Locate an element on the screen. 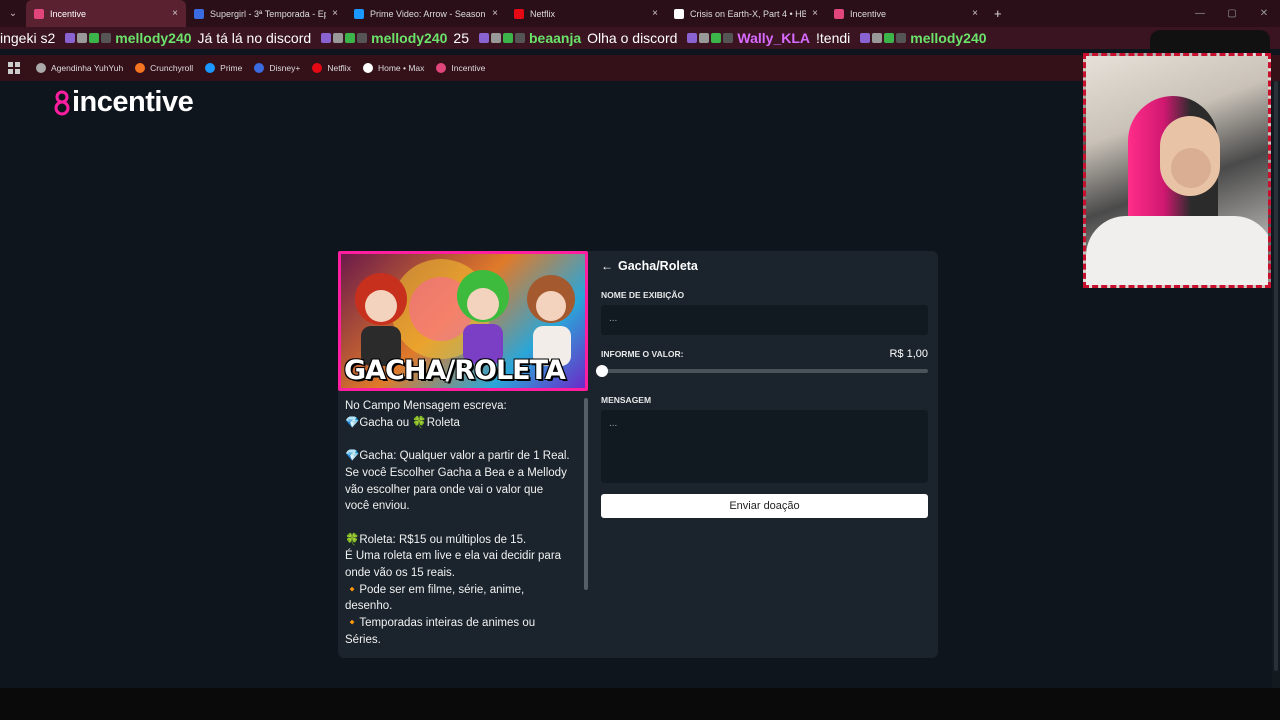 This screenshot has width=1280, height=720. chat-message: mellody240 Já tá lá no discord is located at coordinates (188, 38).